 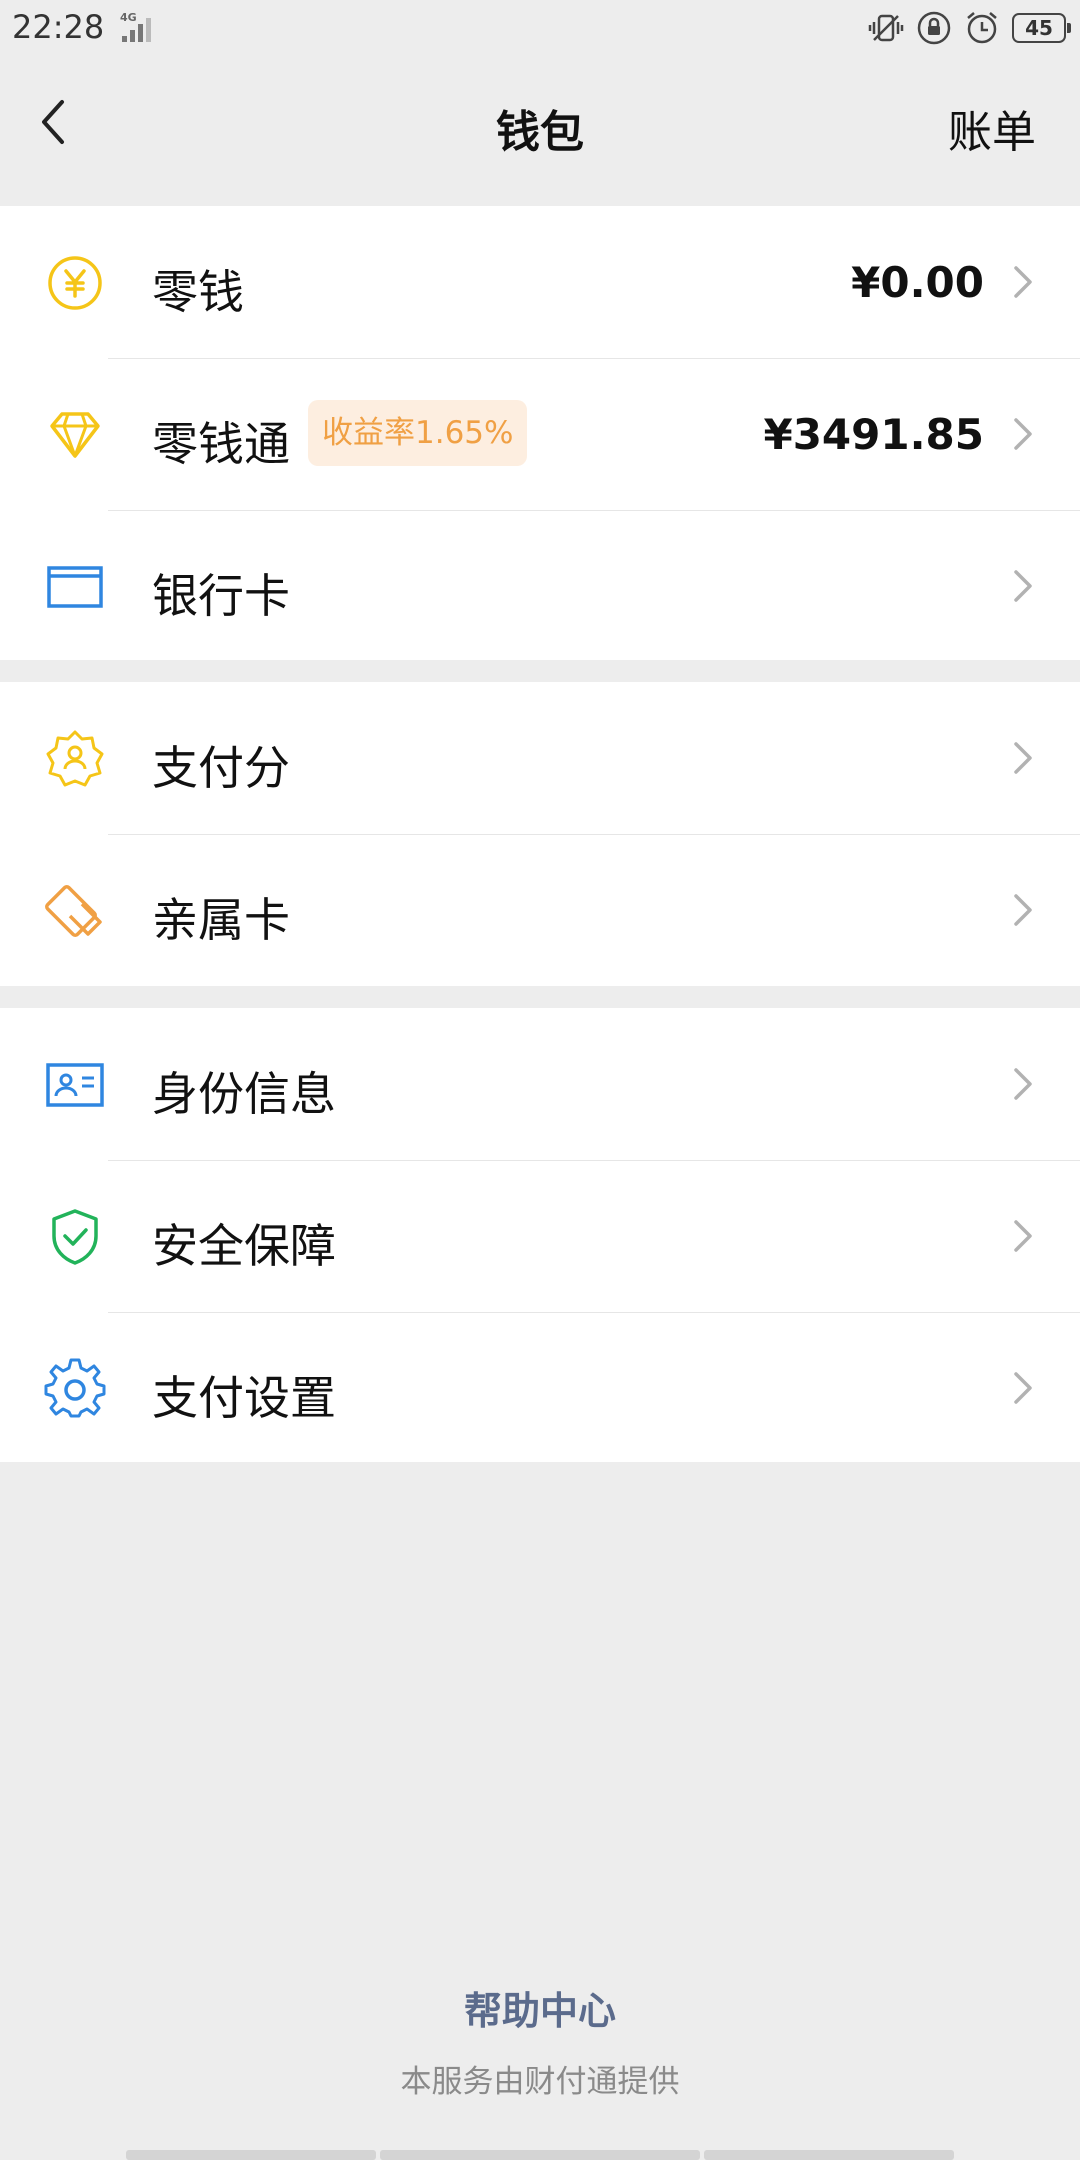 What do you see at coordinates (128, 17) in the screenshot?
I see `svg-text: 4G` at bounding box center [128, 17].